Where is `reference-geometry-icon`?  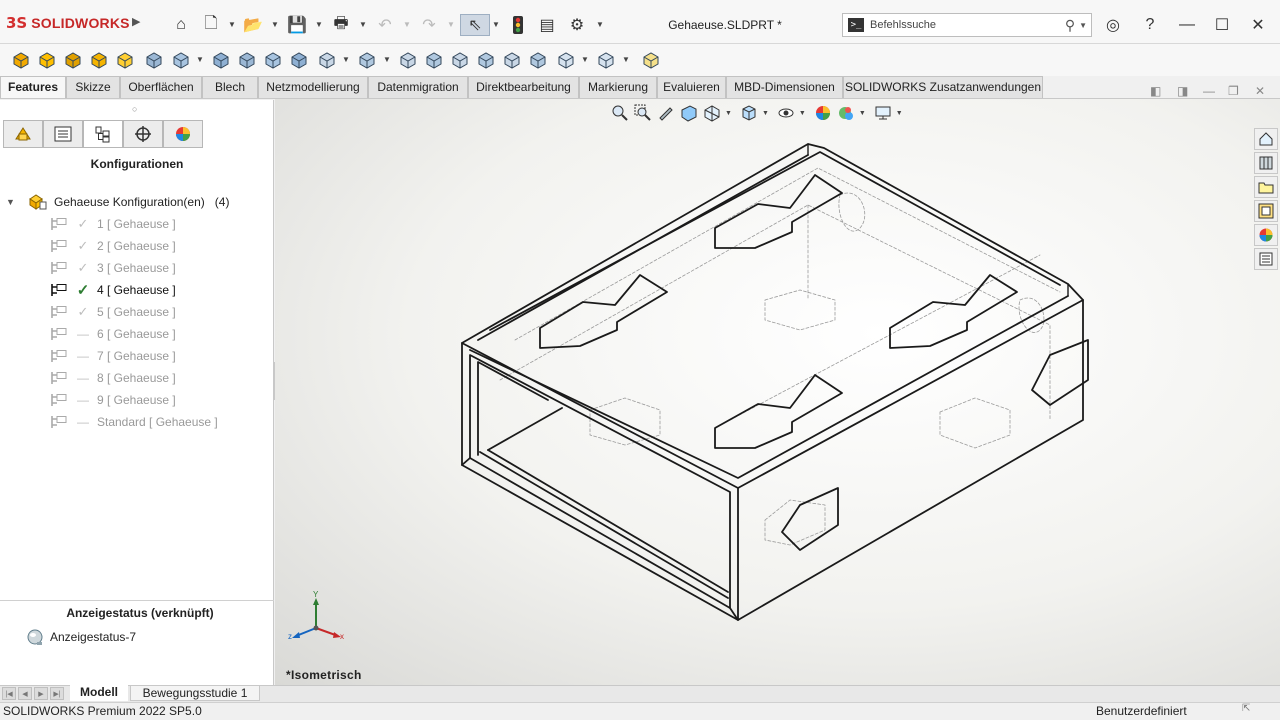
reference-geometry-icon is located at coordinates (566, 60).